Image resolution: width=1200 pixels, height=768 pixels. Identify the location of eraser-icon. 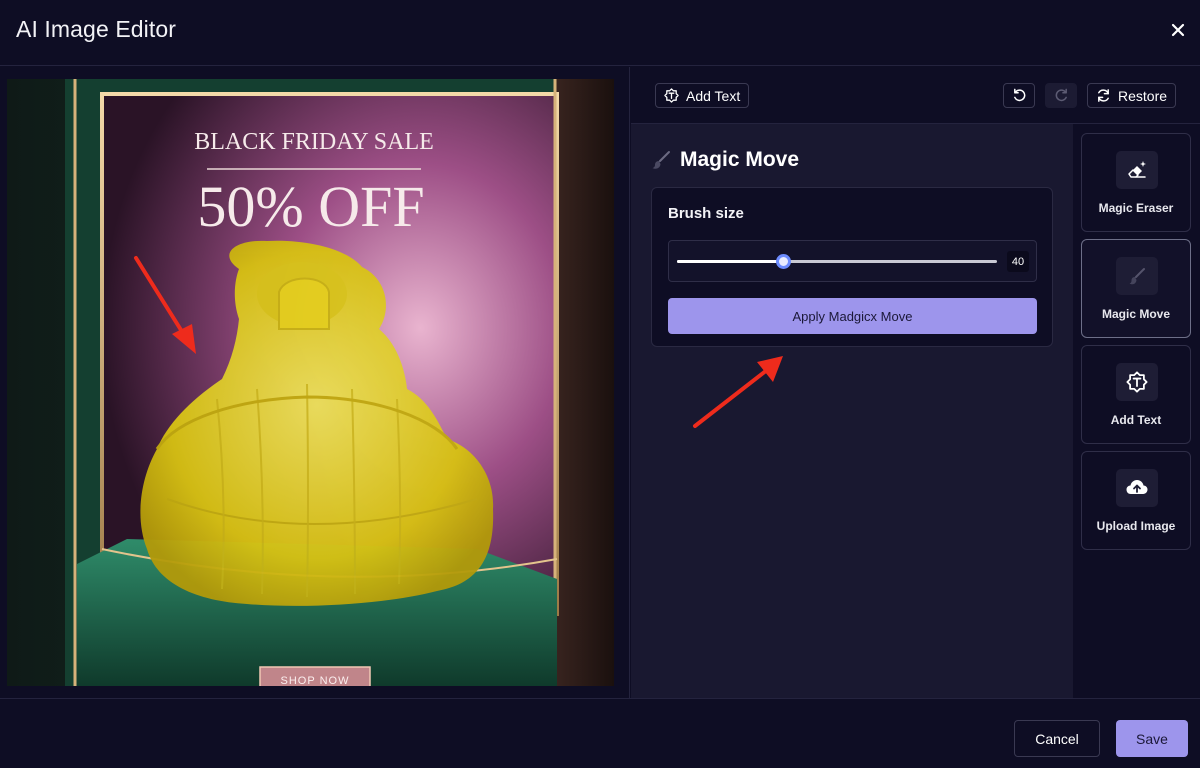
(1137, 169).